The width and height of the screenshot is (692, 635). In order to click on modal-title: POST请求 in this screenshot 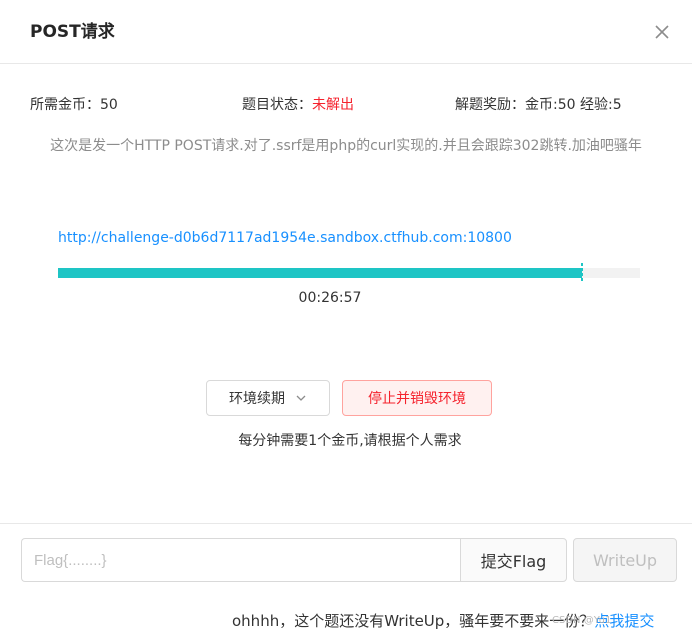, I will do `click(72, 32)`.